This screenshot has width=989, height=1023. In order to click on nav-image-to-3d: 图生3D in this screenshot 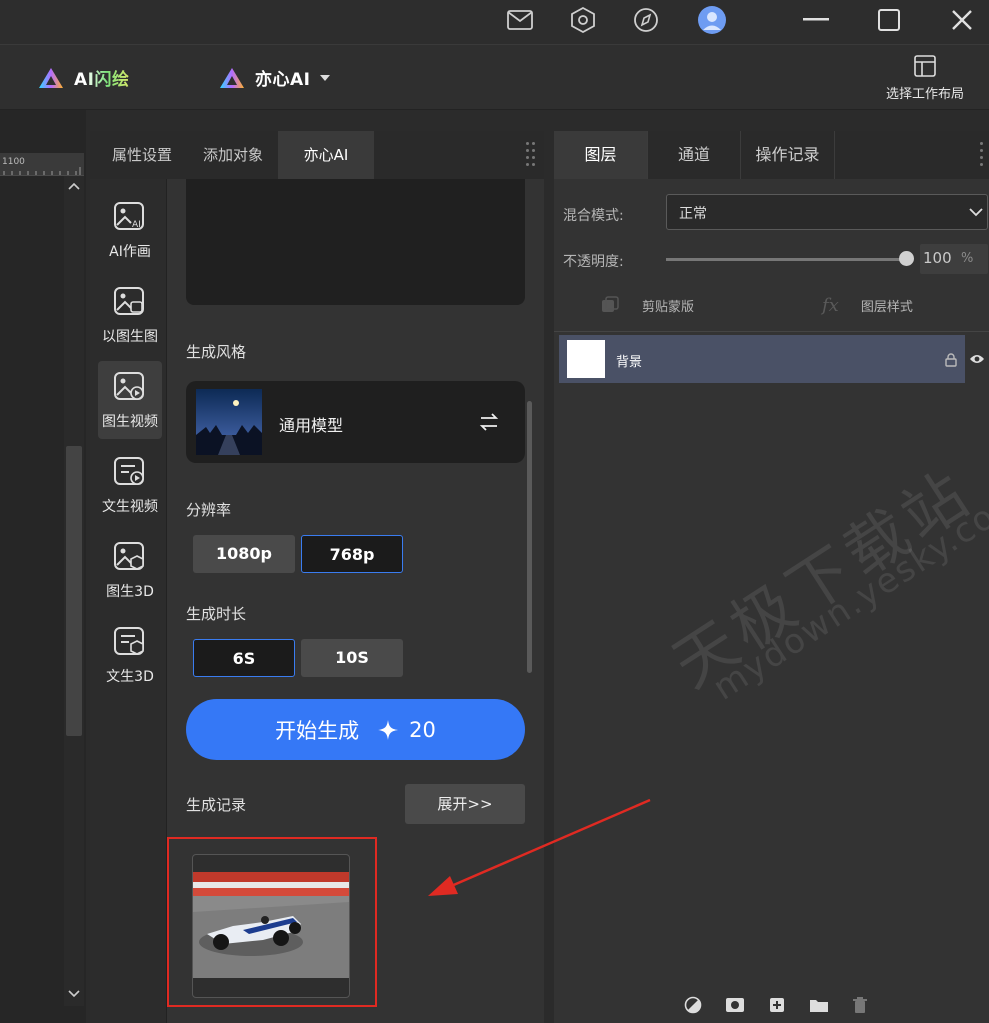, I will do `click(130, 570)`.